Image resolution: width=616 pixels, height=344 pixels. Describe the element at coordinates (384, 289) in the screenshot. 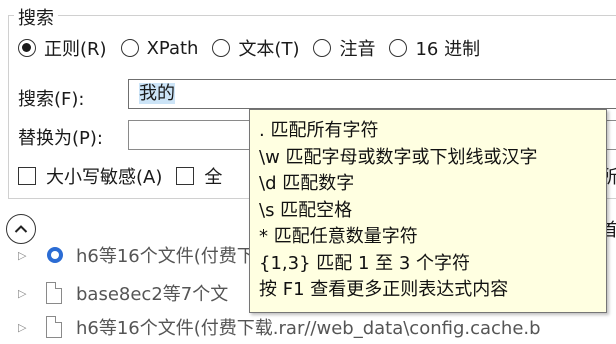

I see `tooltip-line: 按 F1 查看更多正则表达式内容` at that location.